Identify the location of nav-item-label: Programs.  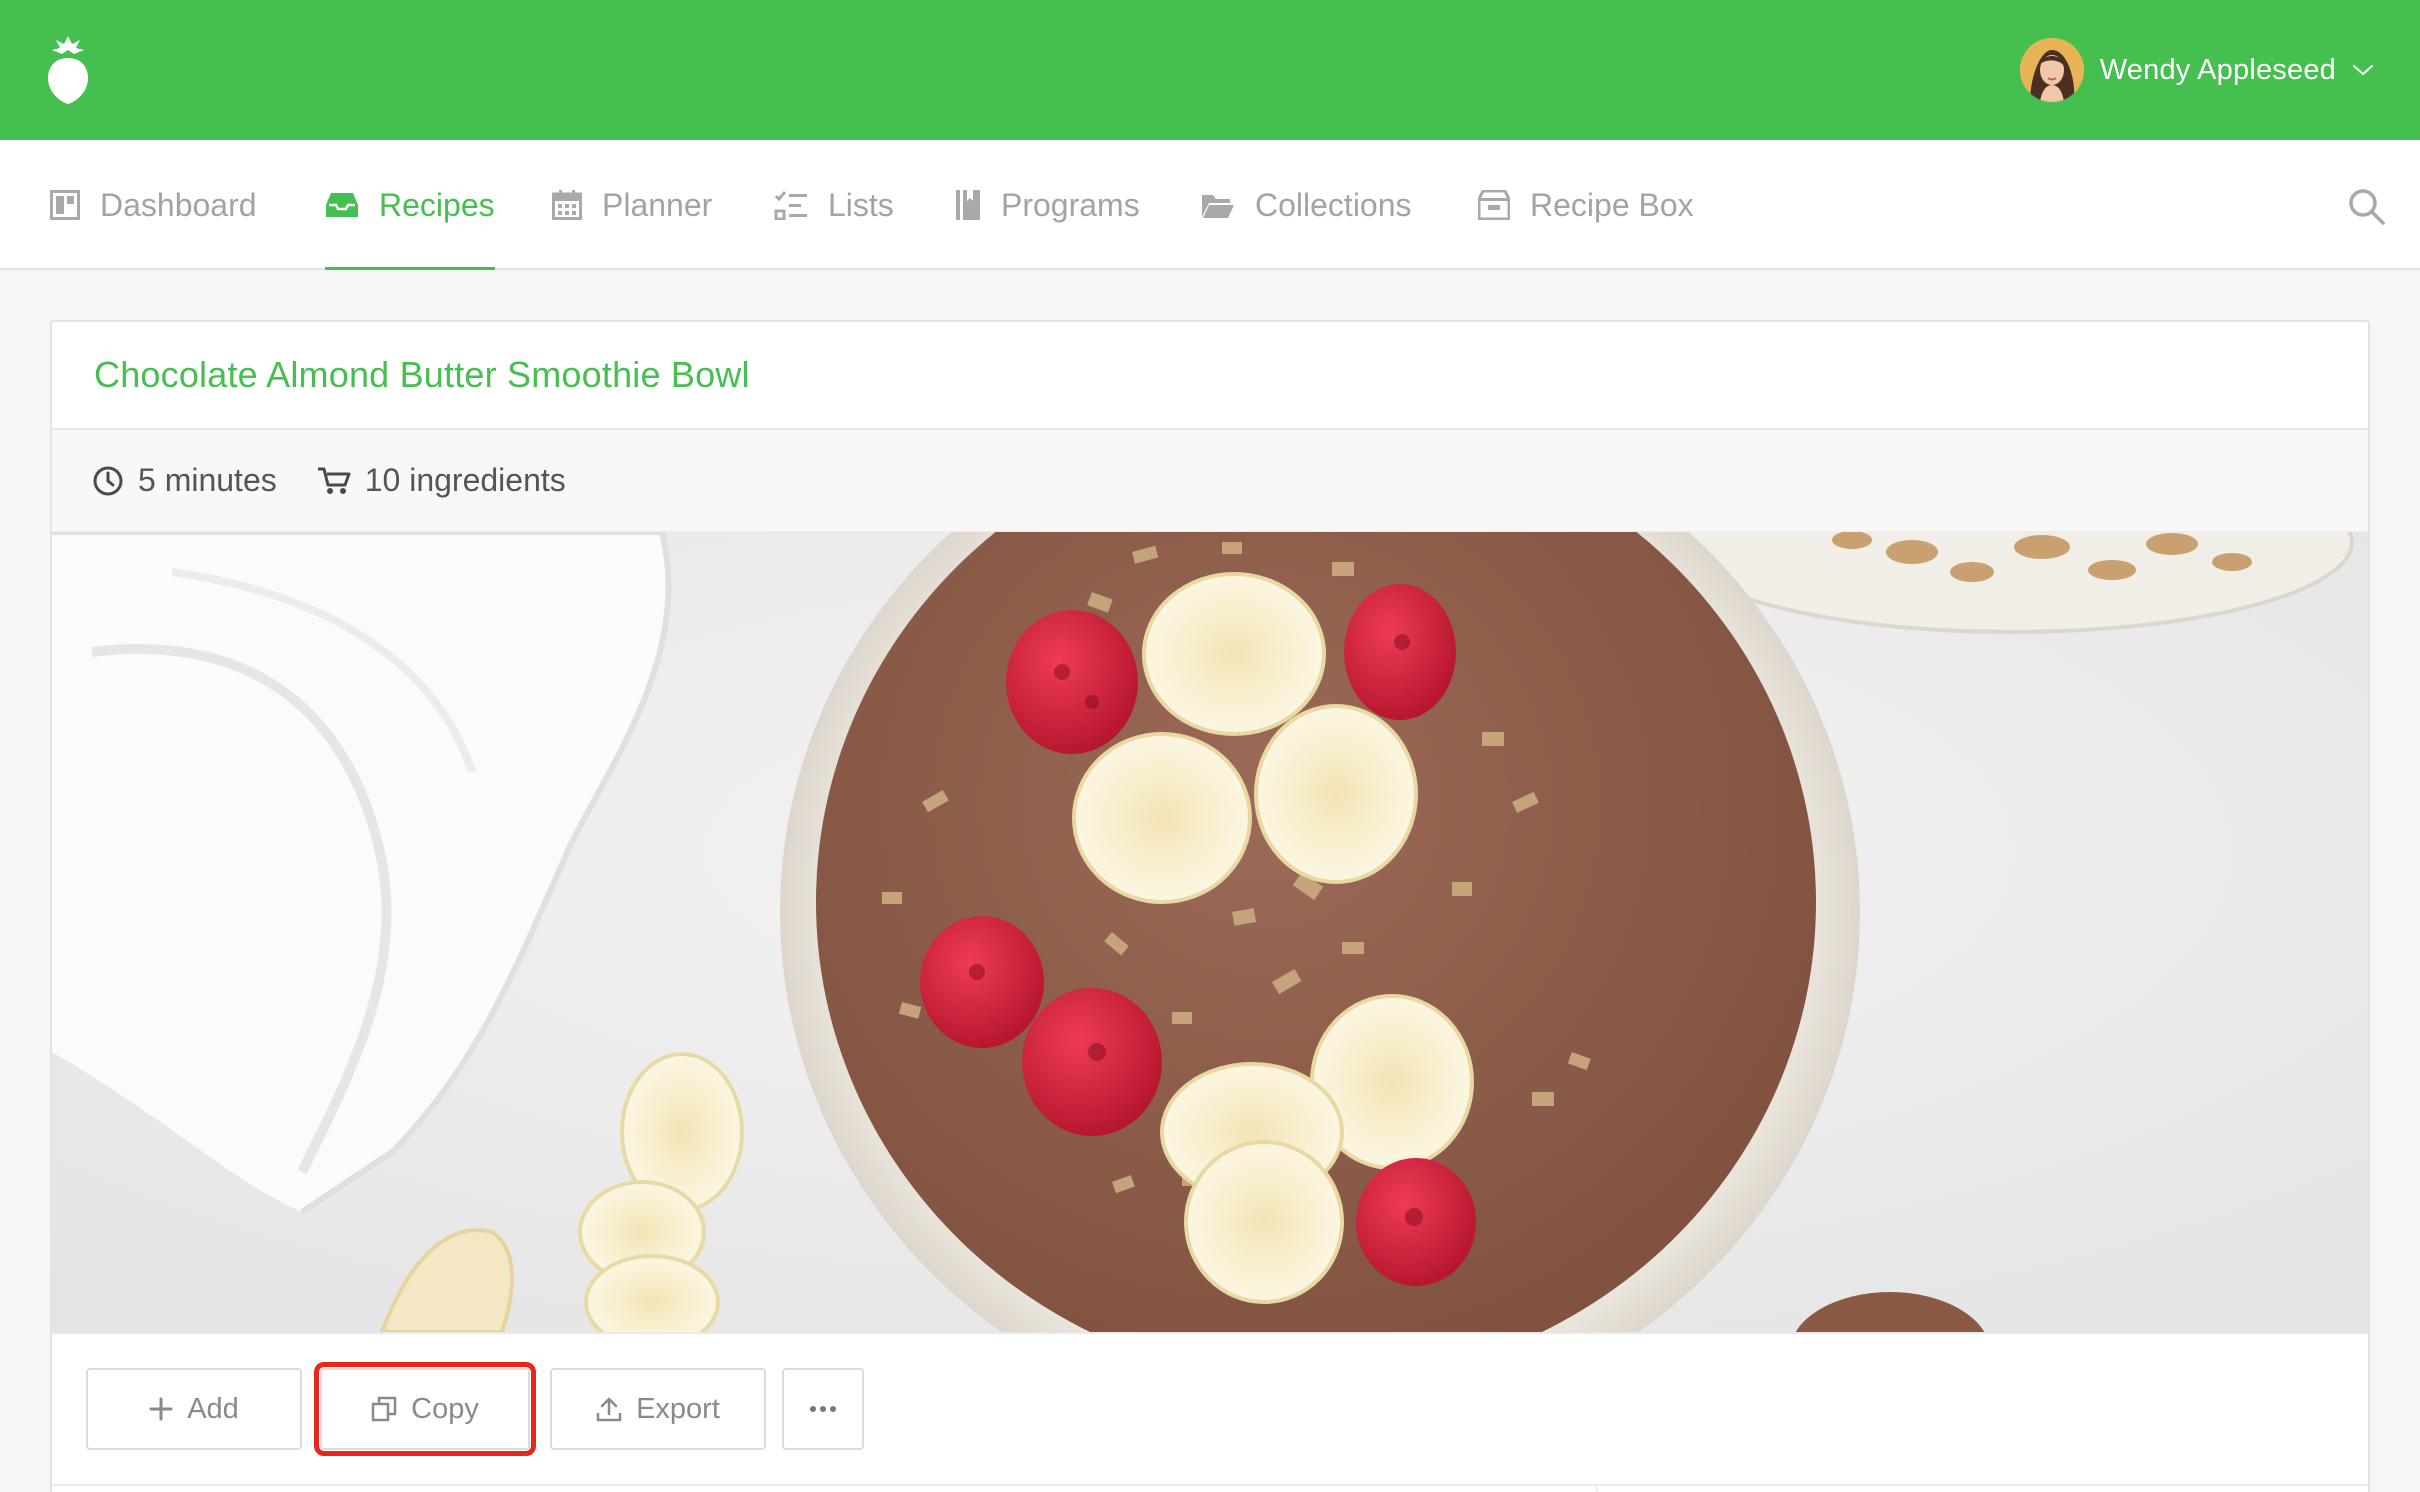
(1070, 204).